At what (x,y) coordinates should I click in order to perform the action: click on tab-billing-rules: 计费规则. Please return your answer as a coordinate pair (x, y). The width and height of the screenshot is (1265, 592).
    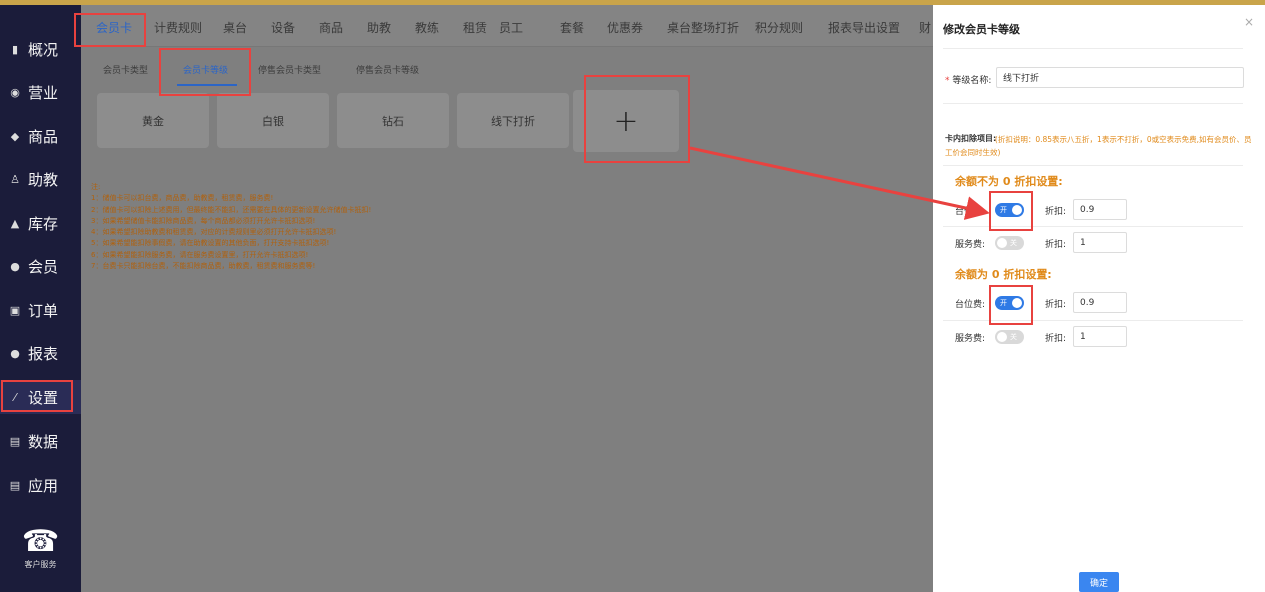
    Looking at the image, I should click on (178, 27).